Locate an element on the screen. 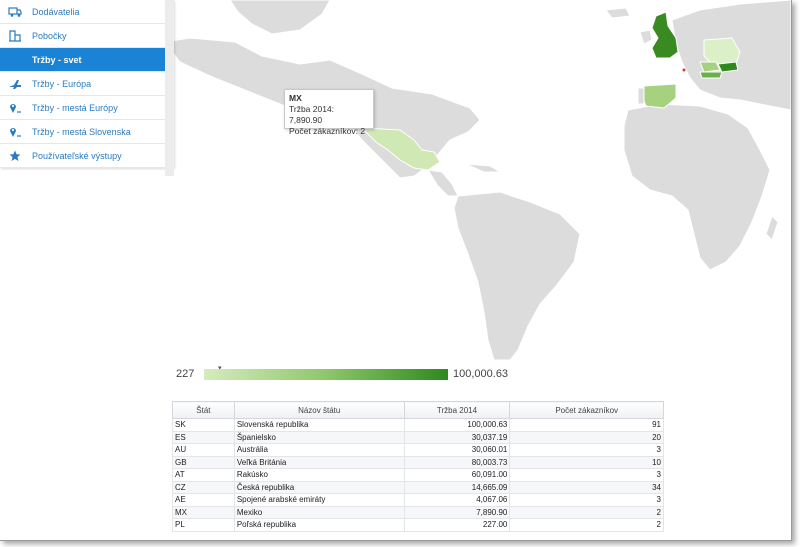 The width and height of the screenshot is (800, 547). cell-code: PL is located at coordinates (203, 525).